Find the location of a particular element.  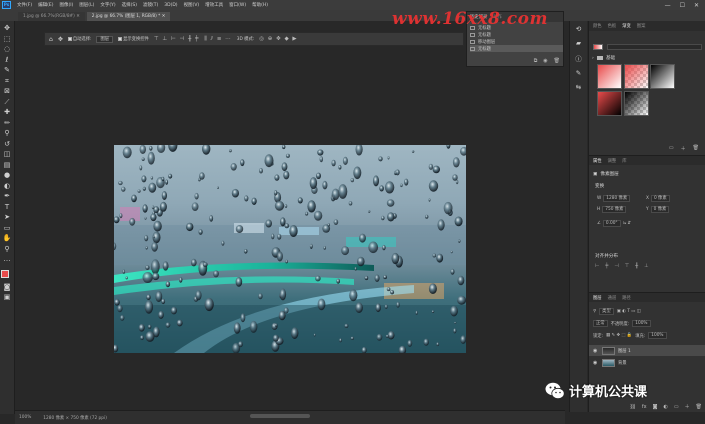

width-field: W 1280 像素 is located at coordinates (614, 198).